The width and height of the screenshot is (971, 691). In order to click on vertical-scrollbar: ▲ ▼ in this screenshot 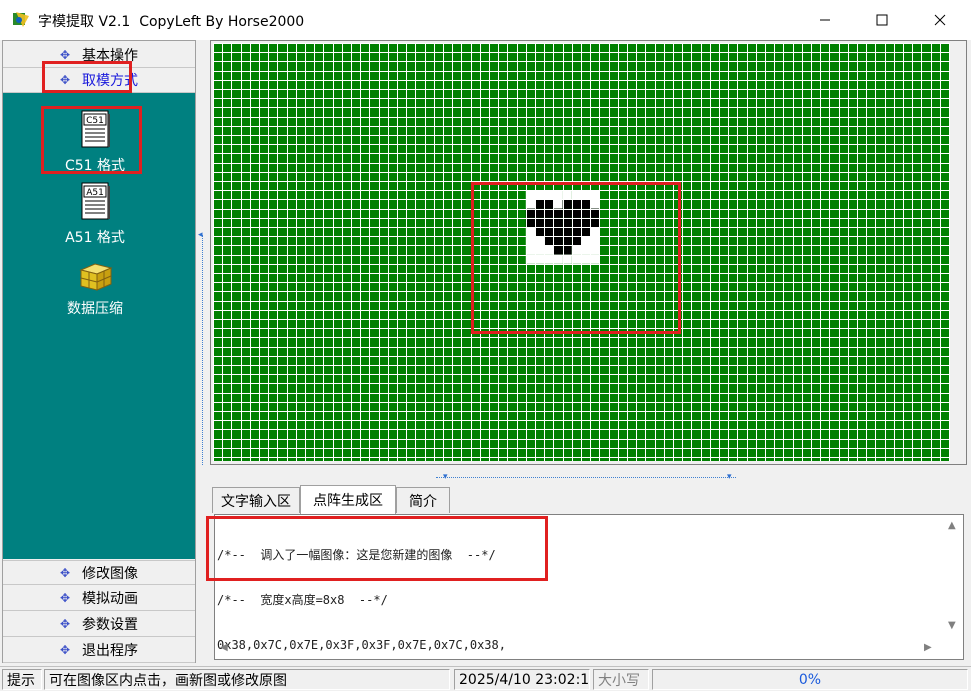, I will do `click(953, 578)`.